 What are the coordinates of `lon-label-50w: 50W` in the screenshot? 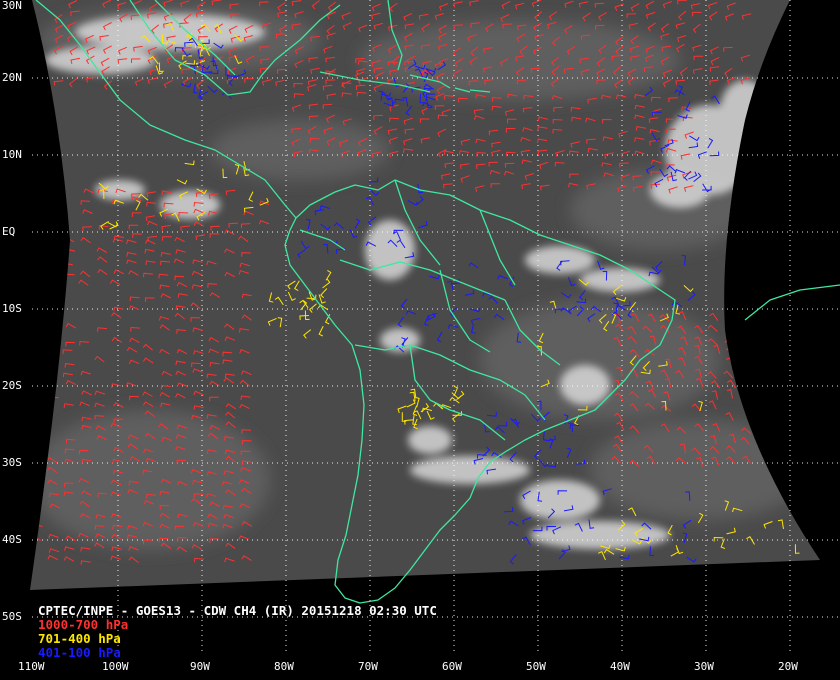 It's located at (536, 666).